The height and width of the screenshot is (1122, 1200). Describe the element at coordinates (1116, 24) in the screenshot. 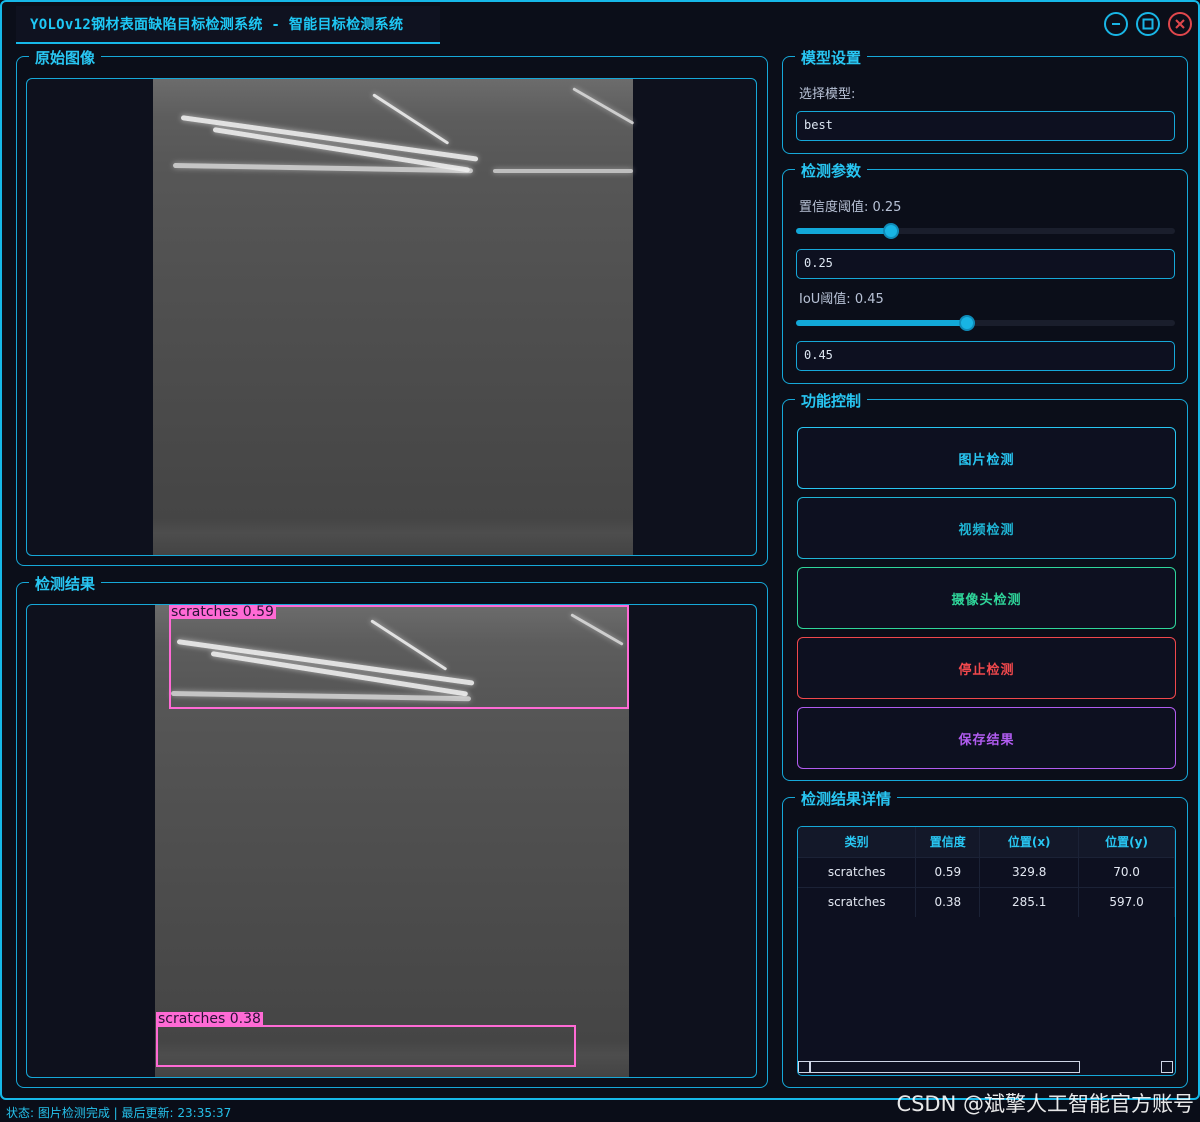

I see `minimize-icon` at that location.